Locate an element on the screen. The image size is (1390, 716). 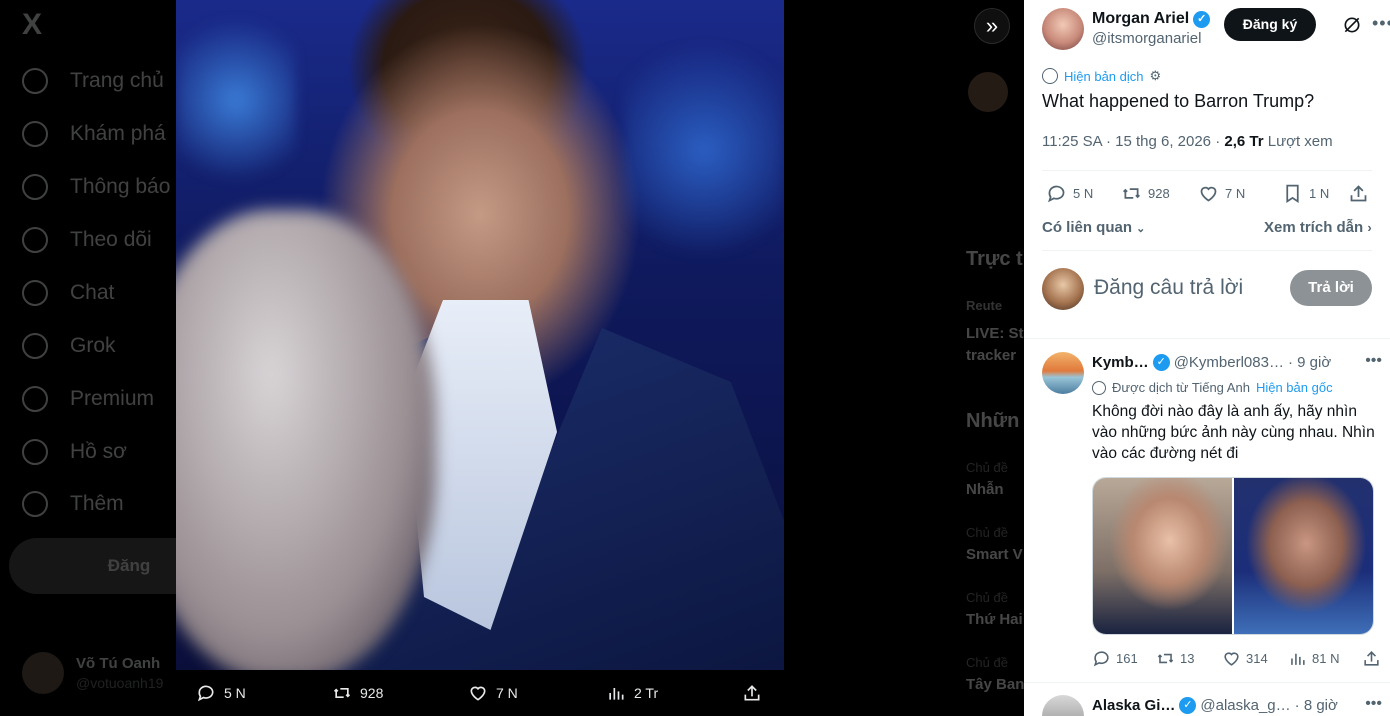
settings-gear-icon: ⚙ is located at coordinates (1156, 76).